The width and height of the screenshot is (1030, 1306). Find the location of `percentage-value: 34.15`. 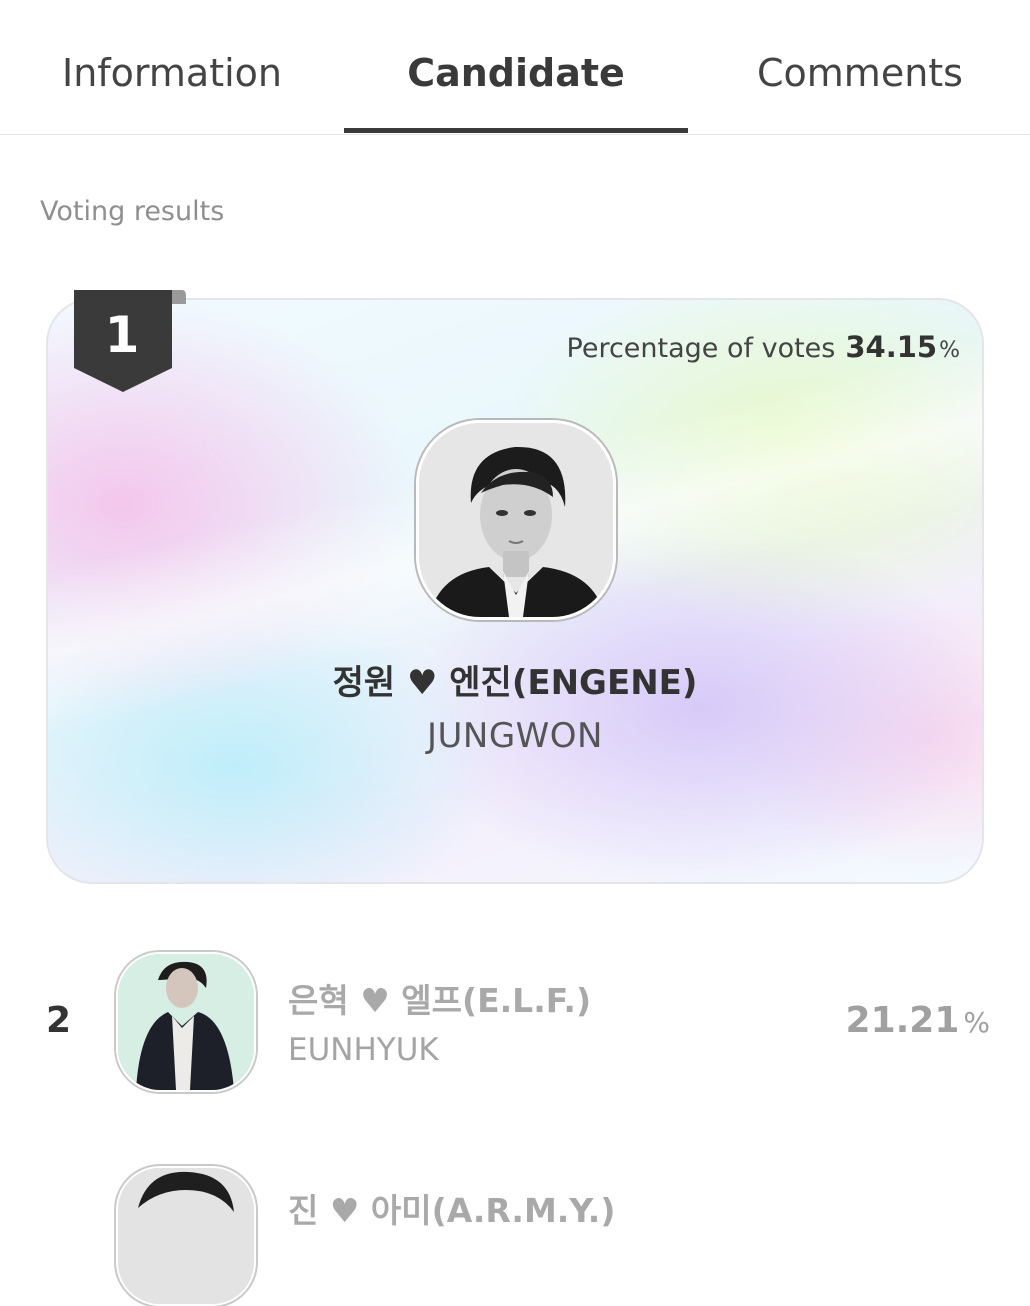

percentage-value: 34.15 is located at coordinates (891, 347).